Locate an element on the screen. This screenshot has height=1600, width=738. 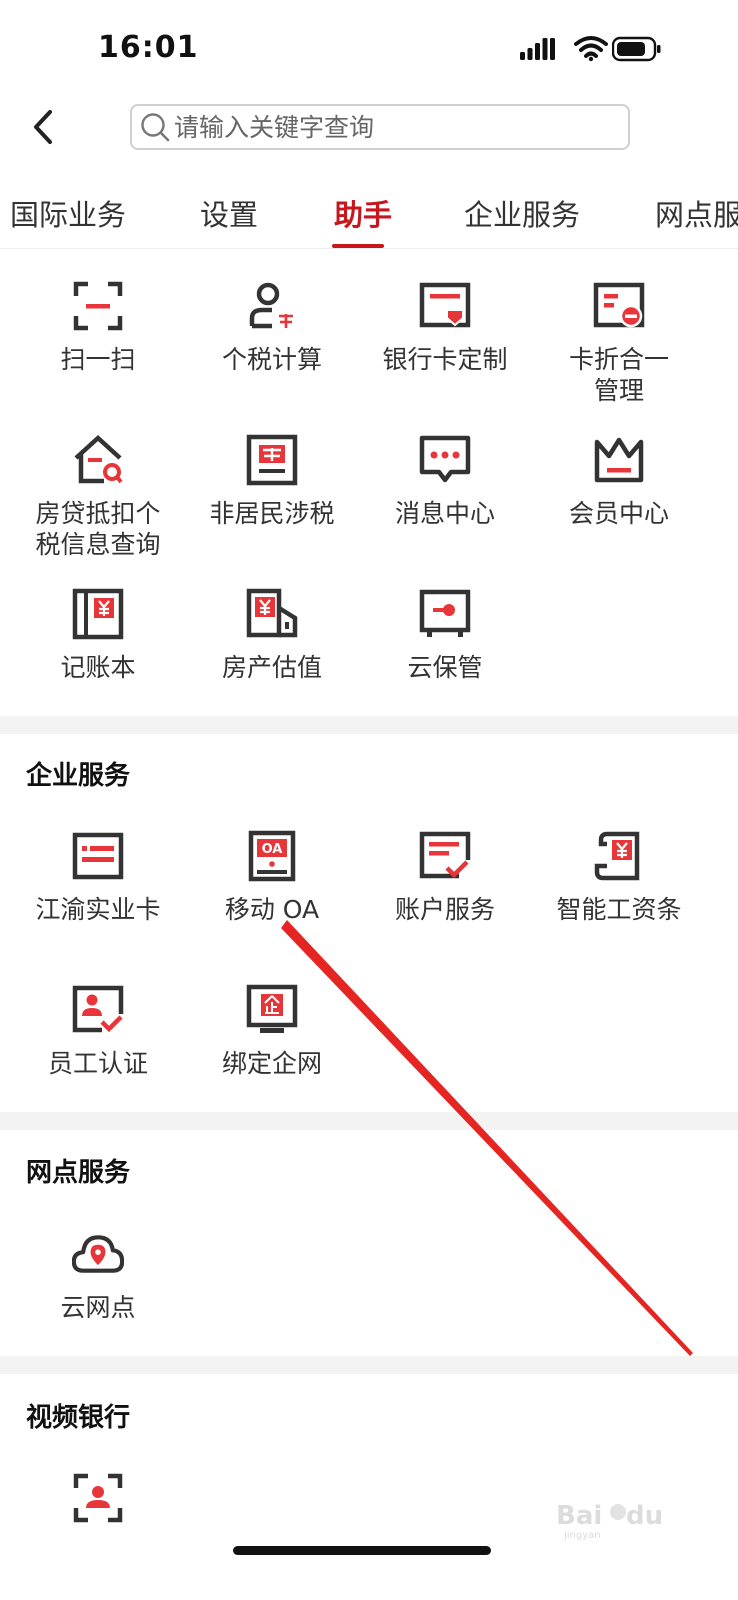
grid-item-label: 云网点 is located at coordinates (98, 1307).